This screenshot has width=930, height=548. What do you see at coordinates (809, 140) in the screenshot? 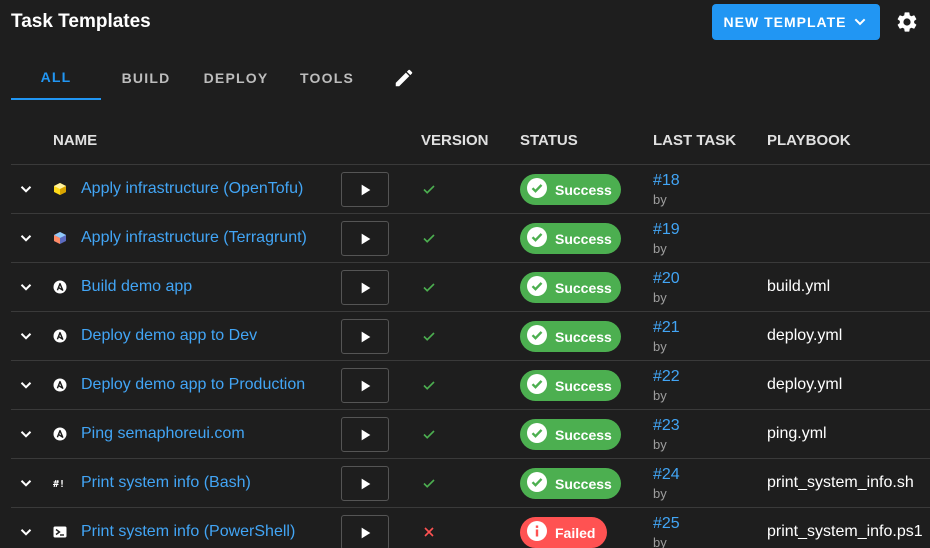
I see `column-header-playbook: PLAYBOOK` at bounding box center [809, 140].